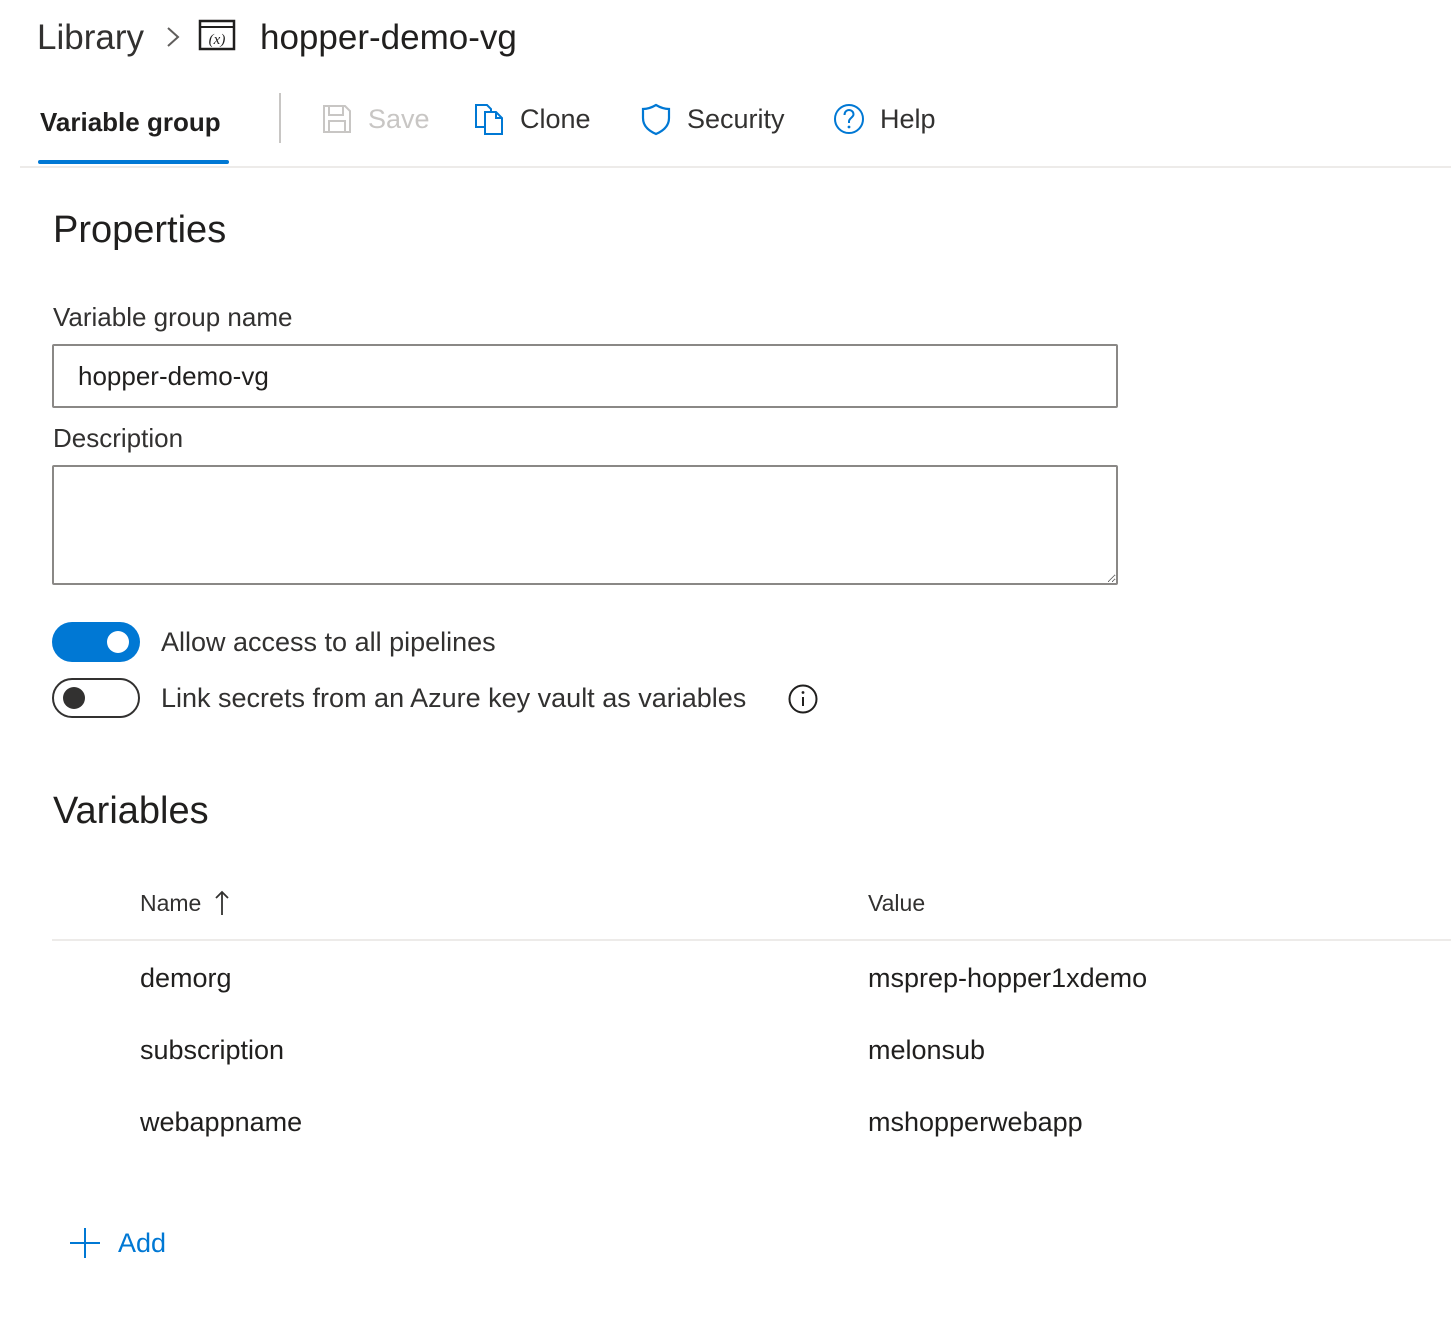 Image resolution: width=1451 pixels, height=1329 pixels. What do you see at coordinates (751, 1121) in the screenshot?
I see `table-row: webappname mshopperwebapp` at bounding box center [751, 1121].